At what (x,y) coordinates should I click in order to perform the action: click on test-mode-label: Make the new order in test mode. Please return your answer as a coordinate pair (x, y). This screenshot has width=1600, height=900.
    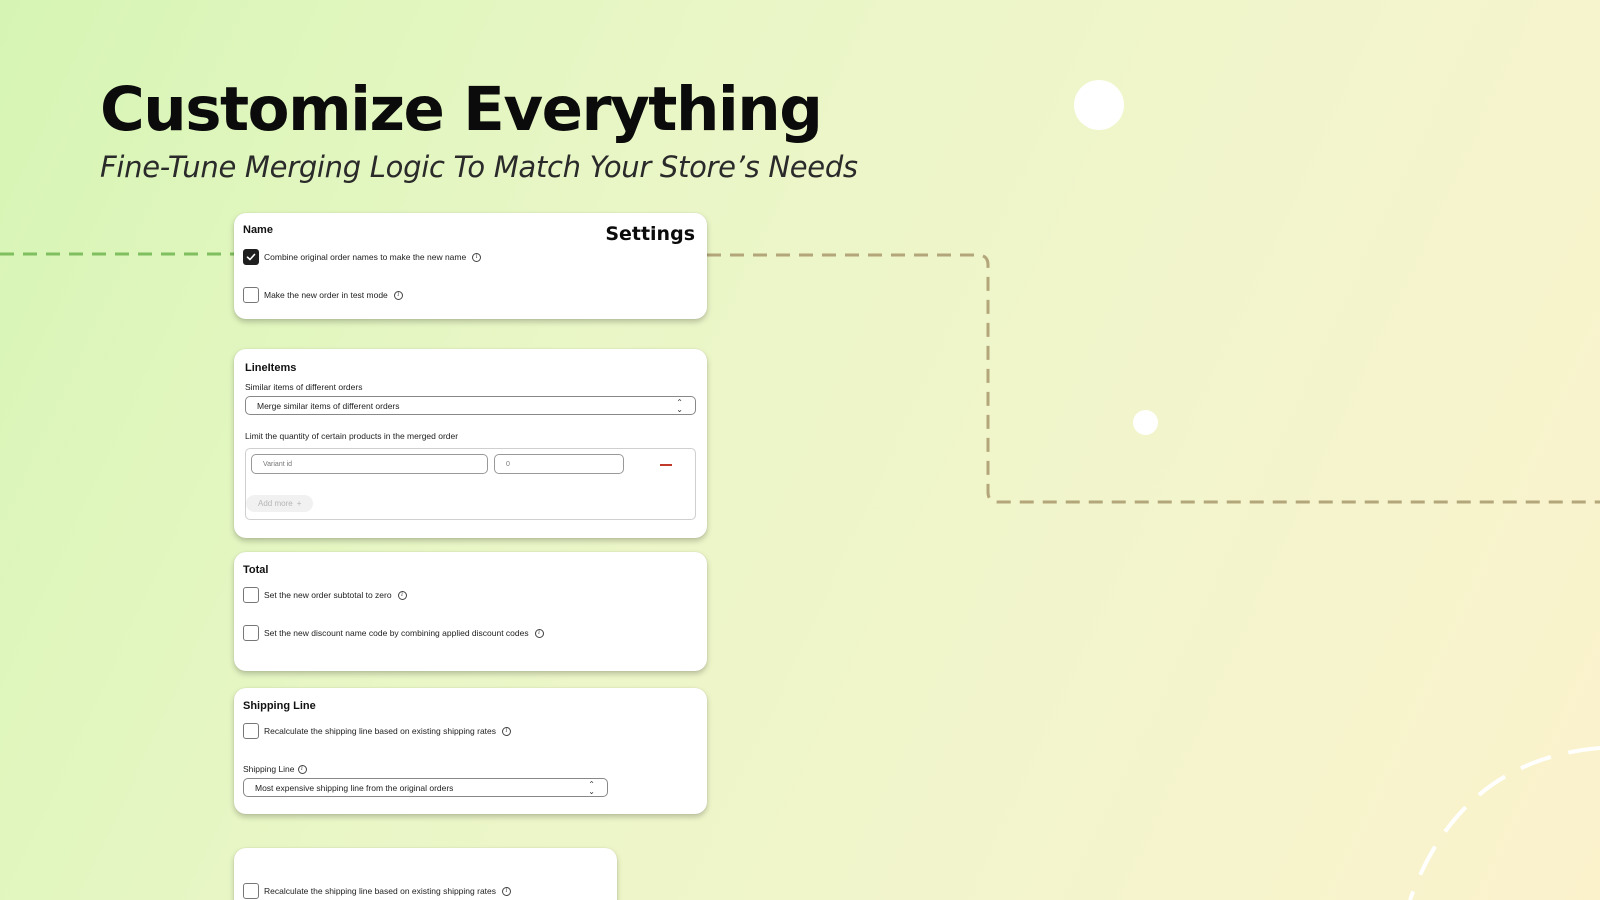
    Looking at the image, I should click on (326, 295).